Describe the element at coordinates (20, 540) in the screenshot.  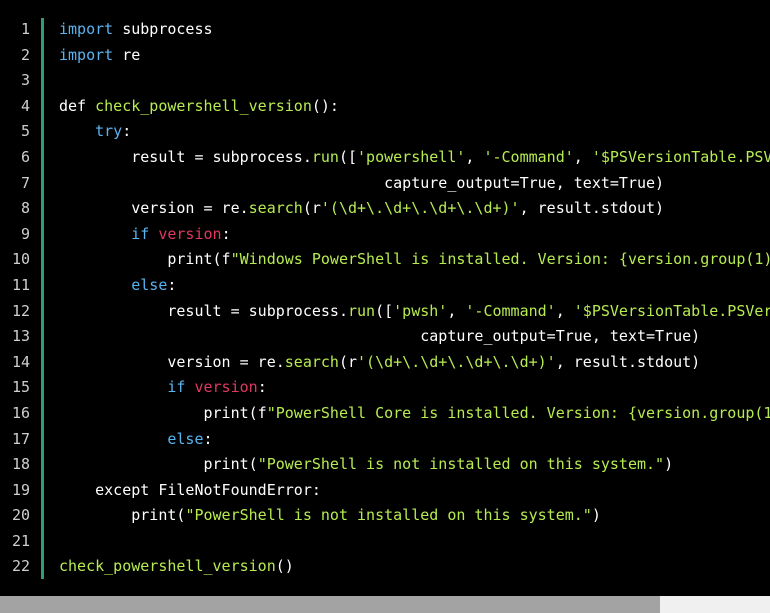
I see `line-number: 21` at that location.